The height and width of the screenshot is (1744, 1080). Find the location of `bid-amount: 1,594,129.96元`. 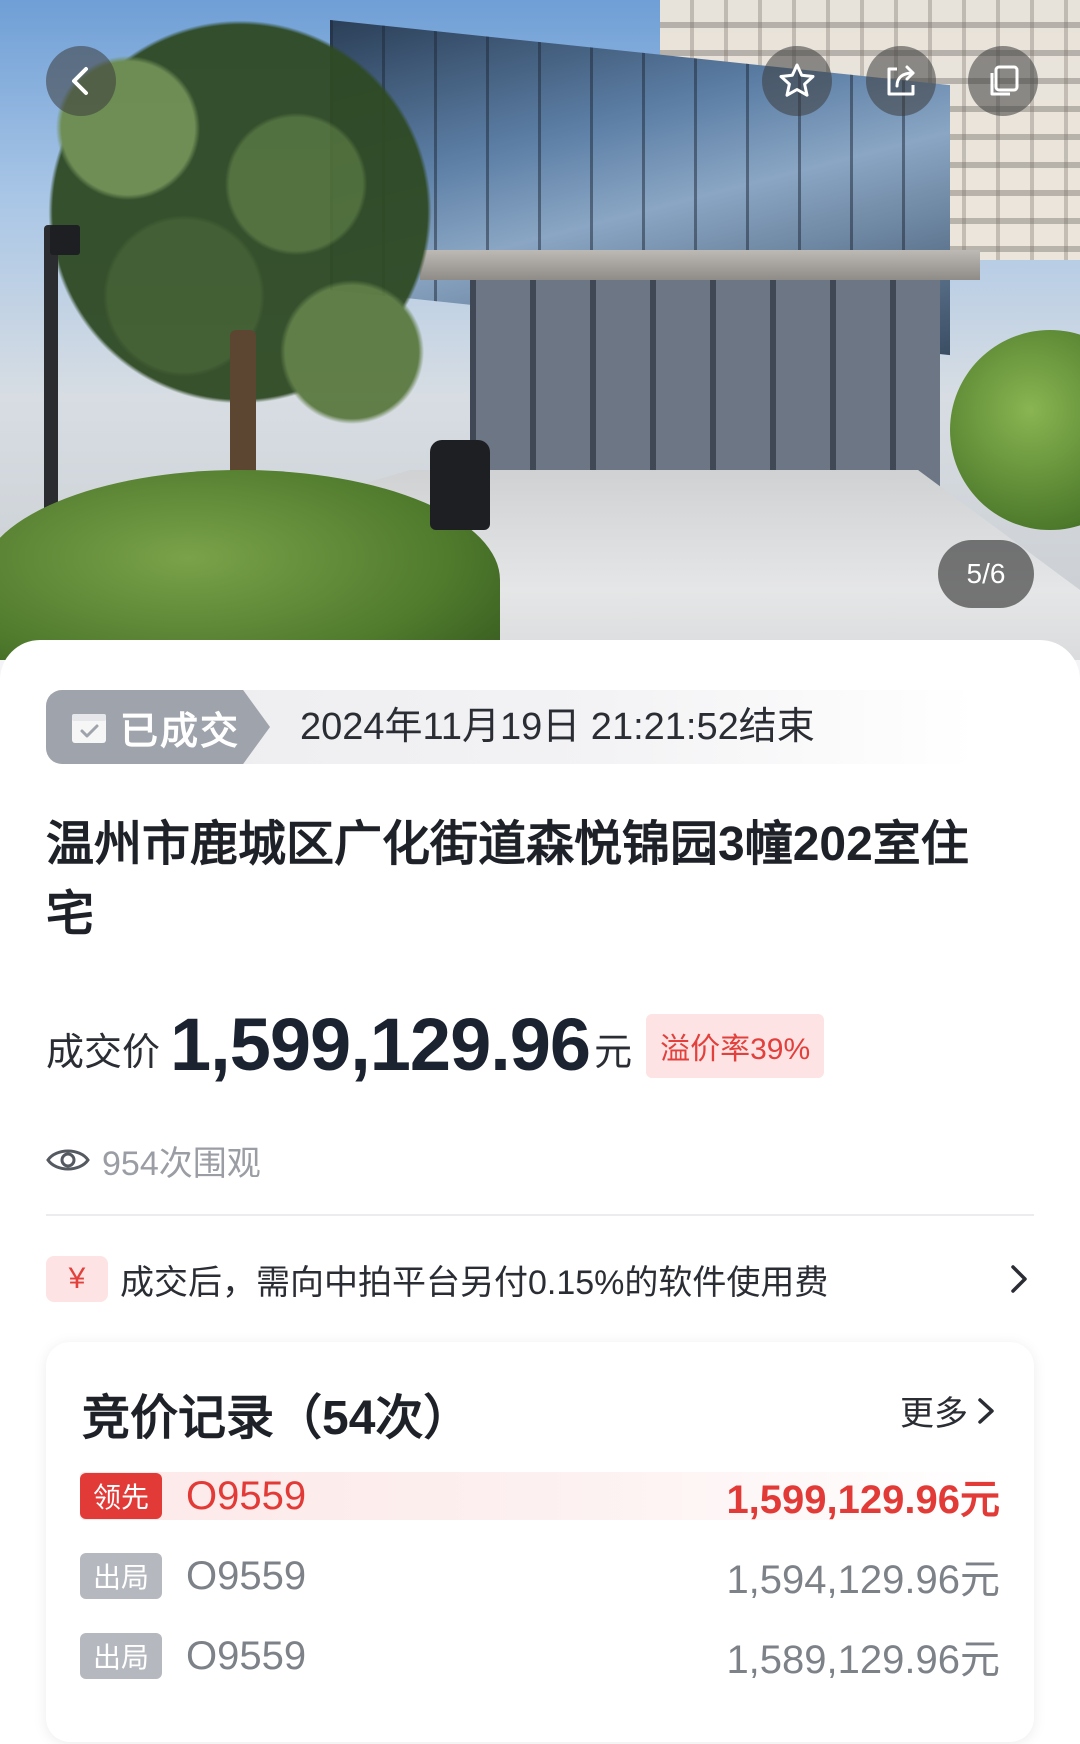

bid-amount: 1,594,129.96元 is located at coordinates (863, 1580).